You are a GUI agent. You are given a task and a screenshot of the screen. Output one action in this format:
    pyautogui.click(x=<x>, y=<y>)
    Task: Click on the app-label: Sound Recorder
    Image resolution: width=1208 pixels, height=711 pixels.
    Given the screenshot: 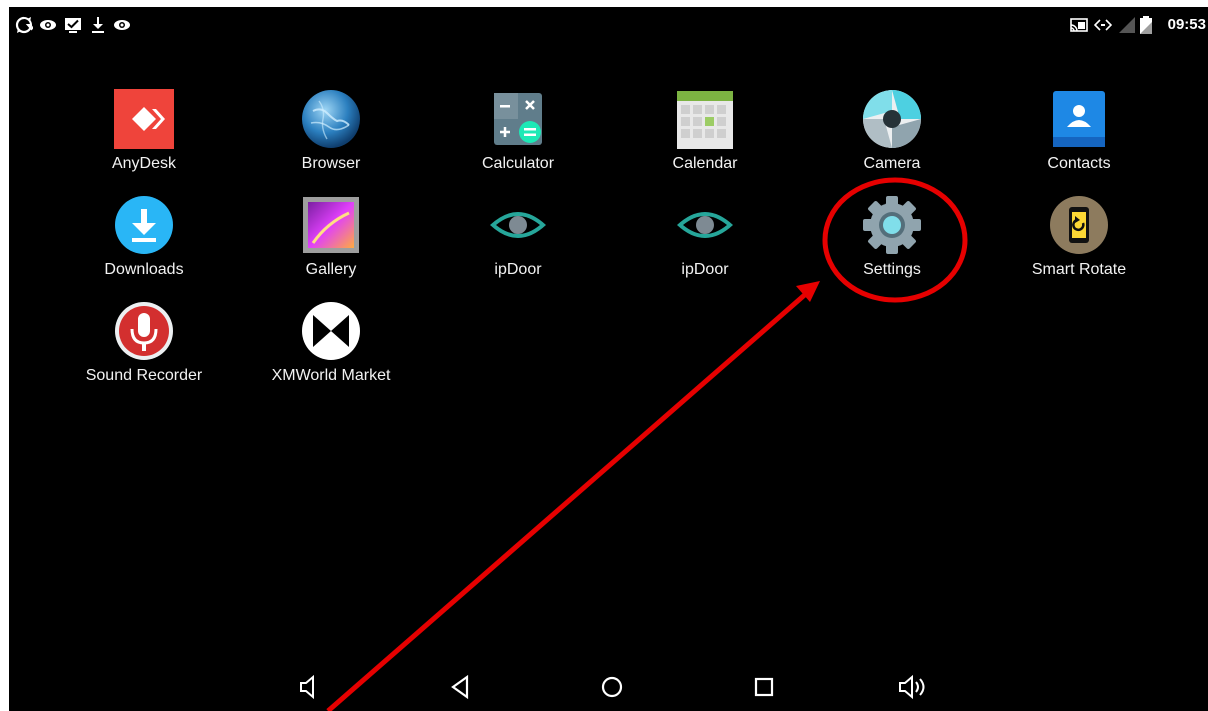 What is the action you would take?
    pyautogui.click(x=144, y=375)
    